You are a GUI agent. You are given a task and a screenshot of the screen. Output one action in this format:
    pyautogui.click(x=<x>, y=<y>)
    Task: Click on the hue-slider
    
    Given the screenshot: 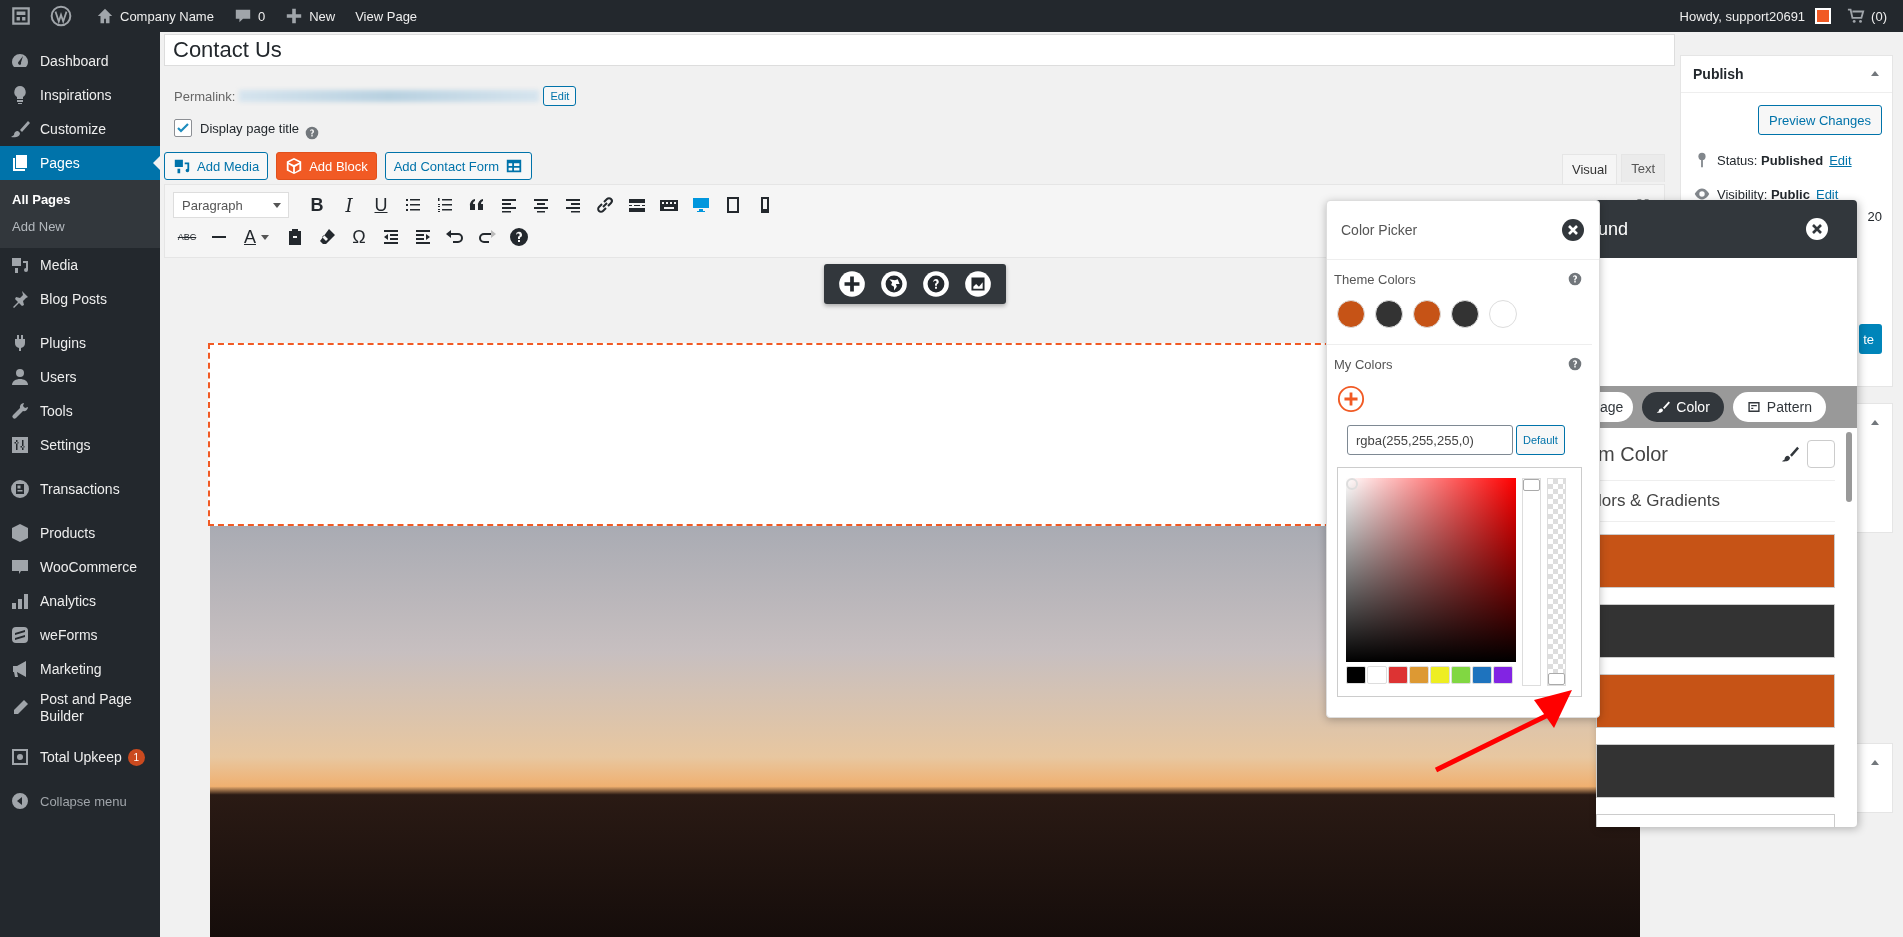 What is the action you would take?
    pyautogui.click(x=1531, y=582)
    